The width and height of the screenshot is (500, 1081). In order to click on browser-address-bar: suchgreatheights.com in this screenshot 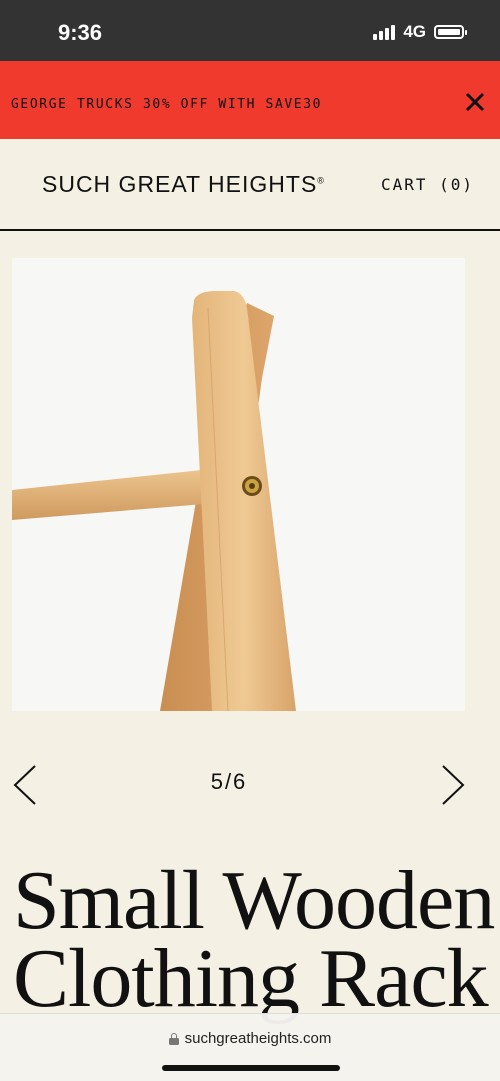, I will do `click(250, 1047)`.